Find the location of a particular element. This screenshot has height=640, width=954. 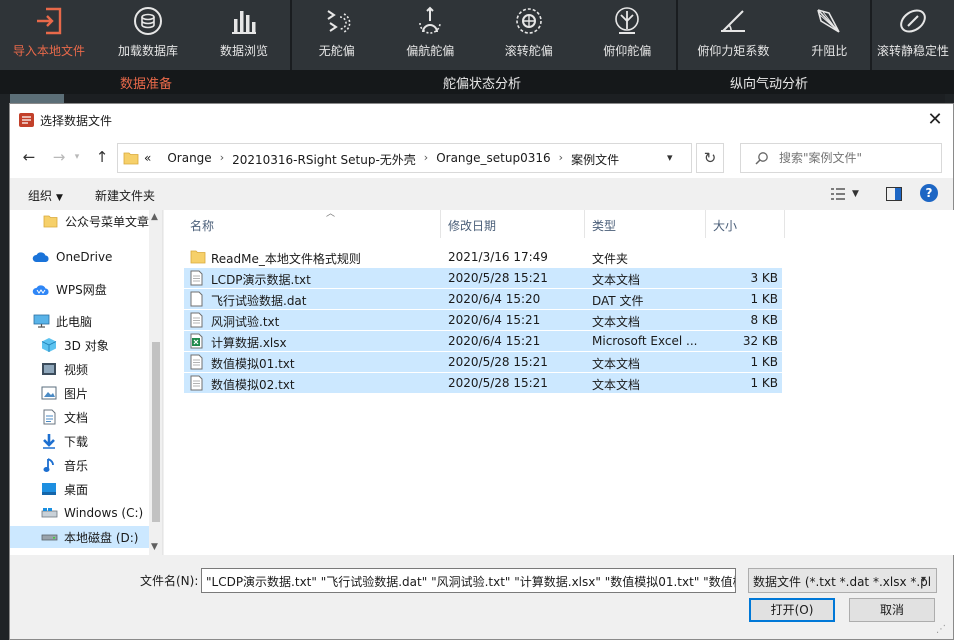

nav-item-pictures: 图片 is located at coordinates (79, 393).